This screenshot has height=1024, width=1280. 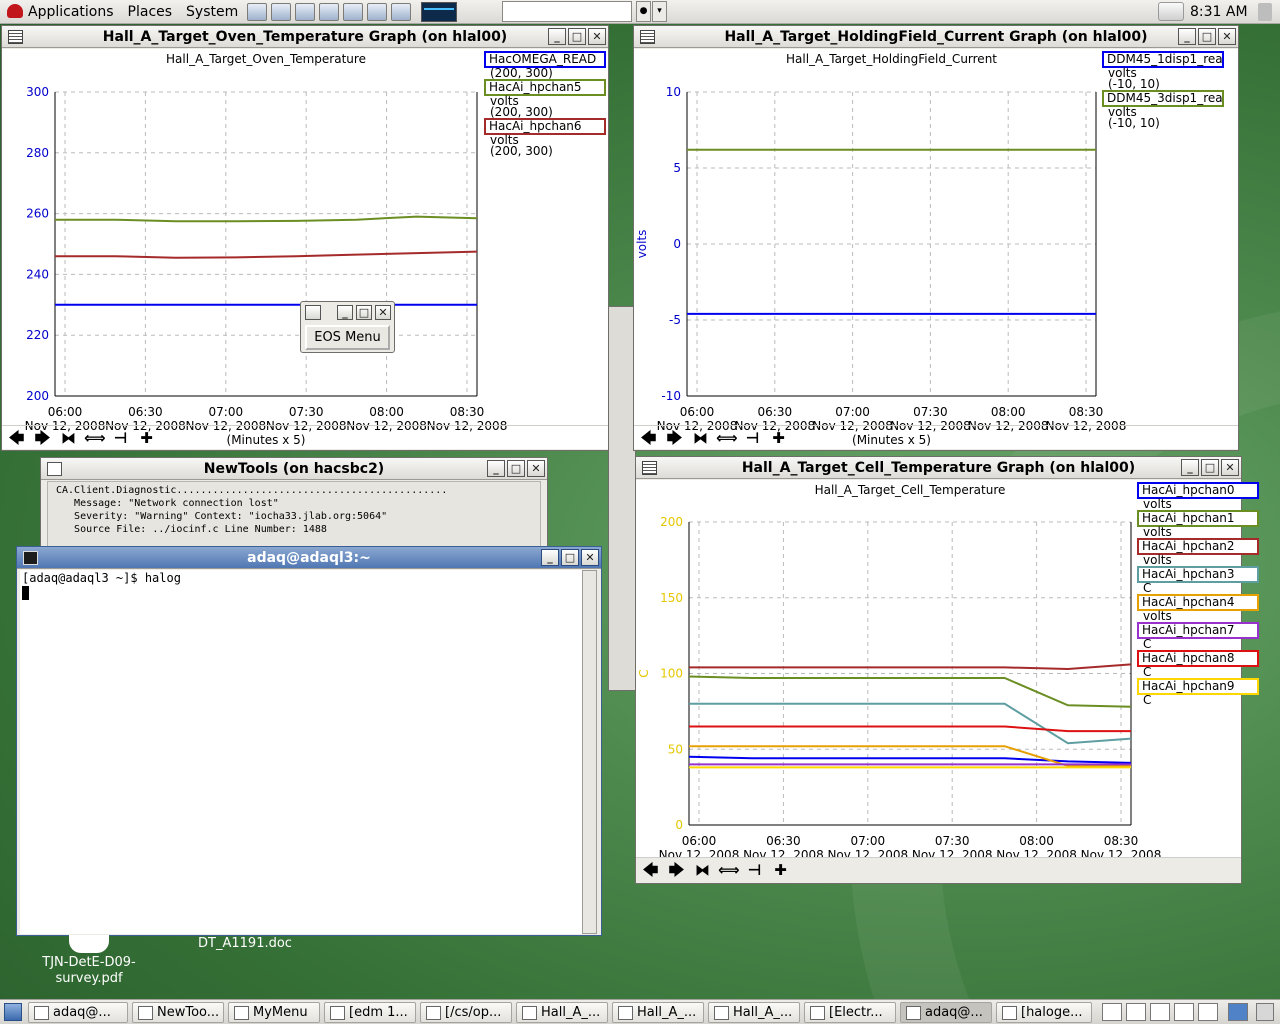 What do you see at coordinates (545, 98) in the screenshot?
I see `legend-entry: HacAi_hpchan5 volts (200, 300)` at bounding box center [545, 98].